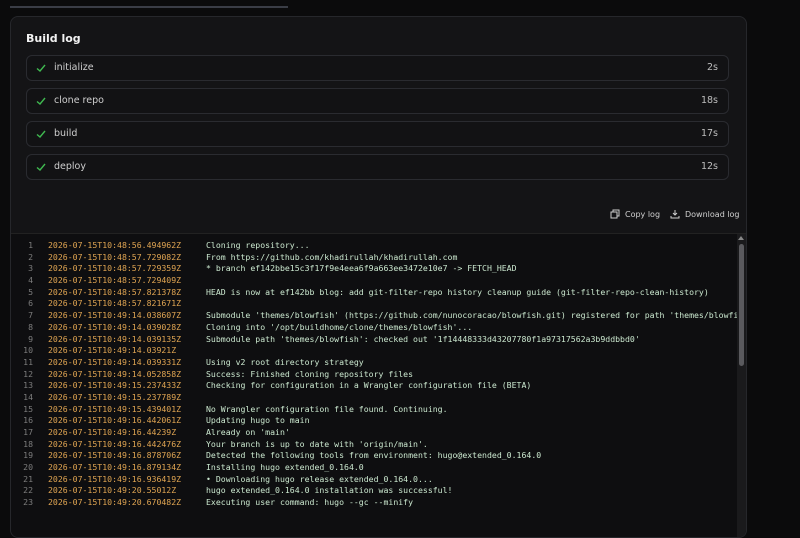 This screenshot has height=538, width=800. Describe the element at coordinates (741, 305) in the screenshot. I see `scroll-thumb` at that location.